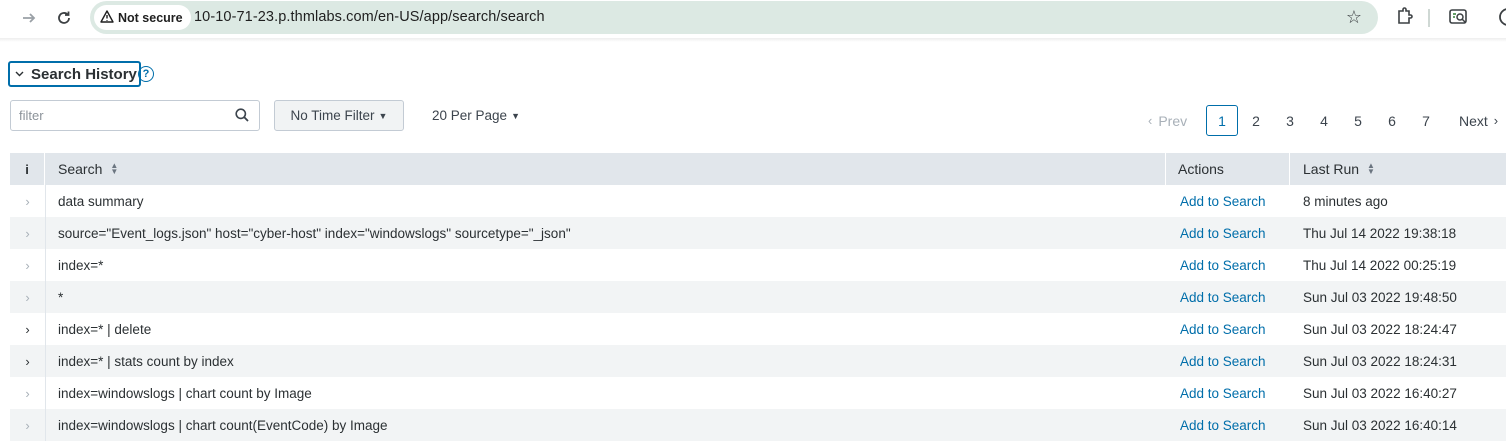 The width and height of the screenshot is (1506, 446). I want to click on page-button-3: 3, so click(1290, 120).